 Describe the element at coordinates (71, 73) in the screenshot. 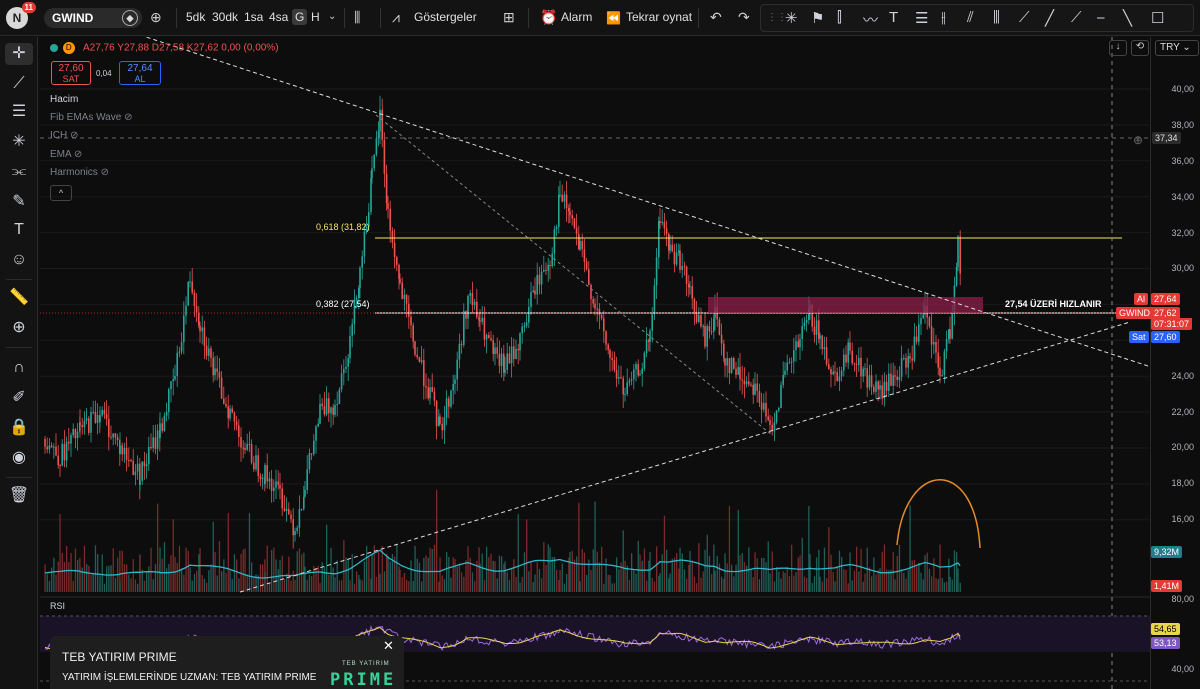

I see `sell-button: 27,60 SAT` at that location.